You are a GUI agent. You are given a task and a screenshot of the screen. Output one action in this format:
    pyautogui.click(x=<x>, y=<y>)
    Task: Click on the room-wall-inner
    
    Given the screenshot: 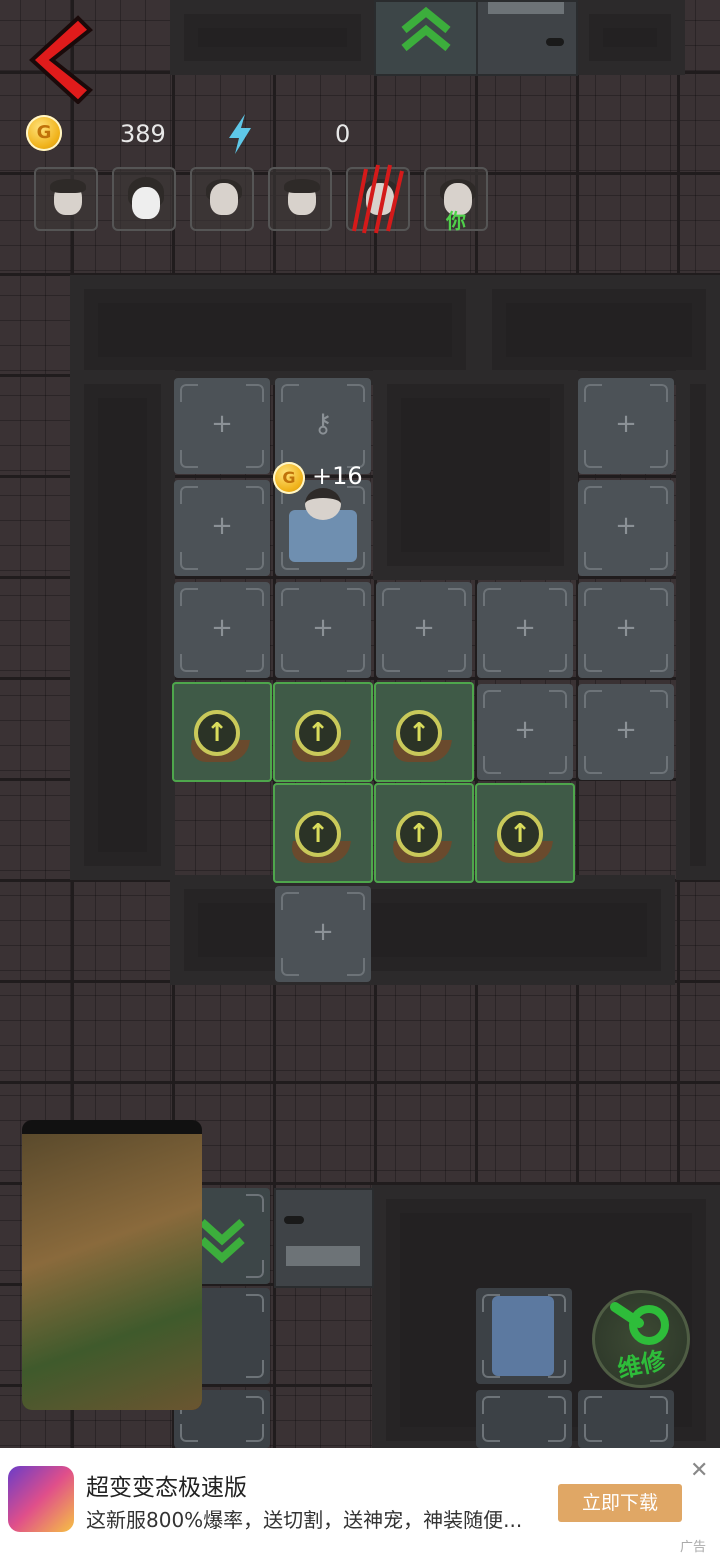 What is the action you would take?
    pyautogui.click(x=475, y=475)
    